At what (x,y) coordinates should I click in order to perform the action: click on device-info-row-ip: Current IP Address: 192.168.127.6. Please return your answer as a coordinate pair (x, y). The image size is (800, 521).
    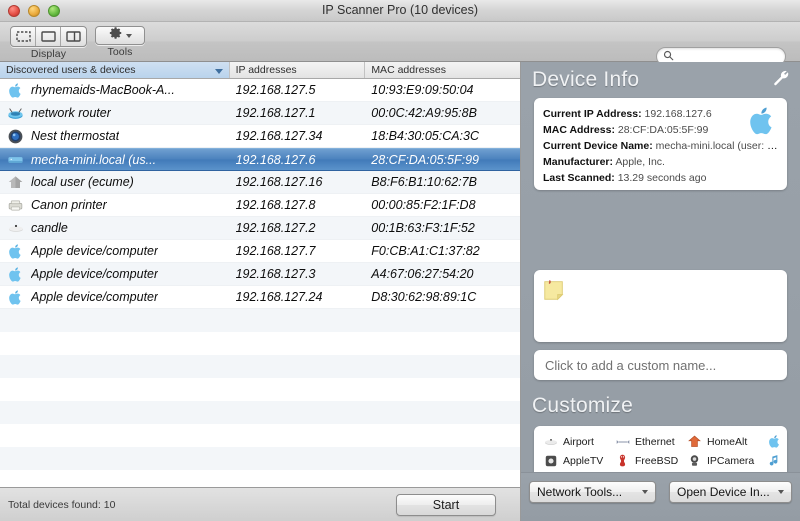
    Looking at the image, I should click on (660, 114).